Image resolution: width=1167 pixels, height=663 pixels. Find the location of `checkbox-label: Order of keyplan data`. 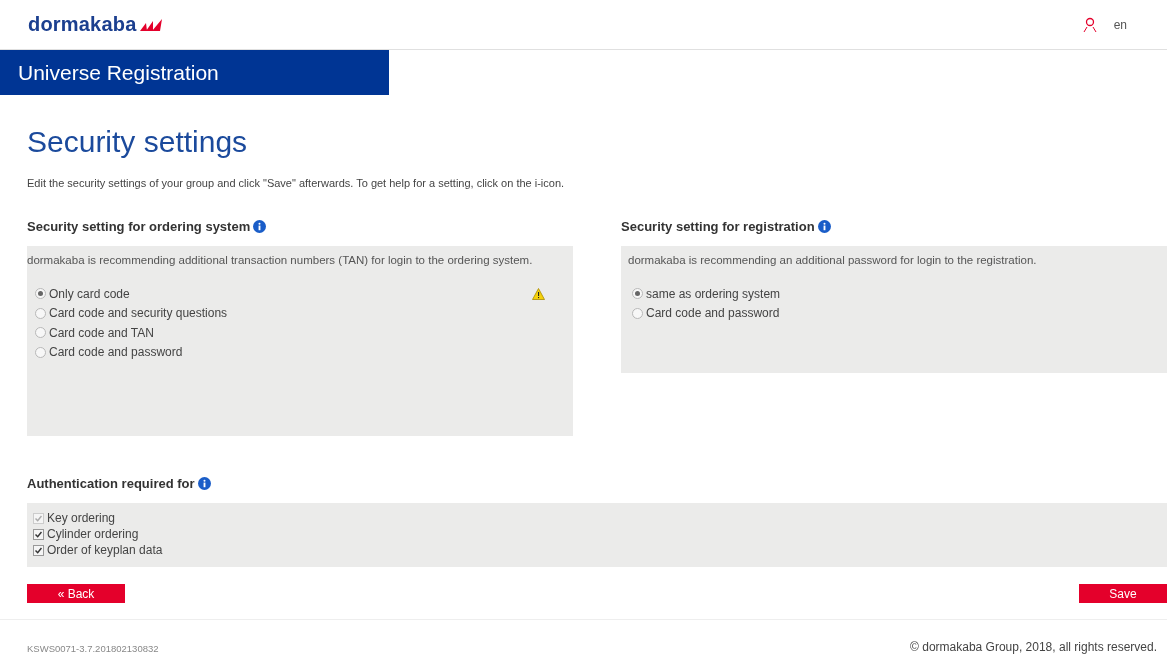

checkbox-label: Order of keyplan data is located at coordinates (105, 550).